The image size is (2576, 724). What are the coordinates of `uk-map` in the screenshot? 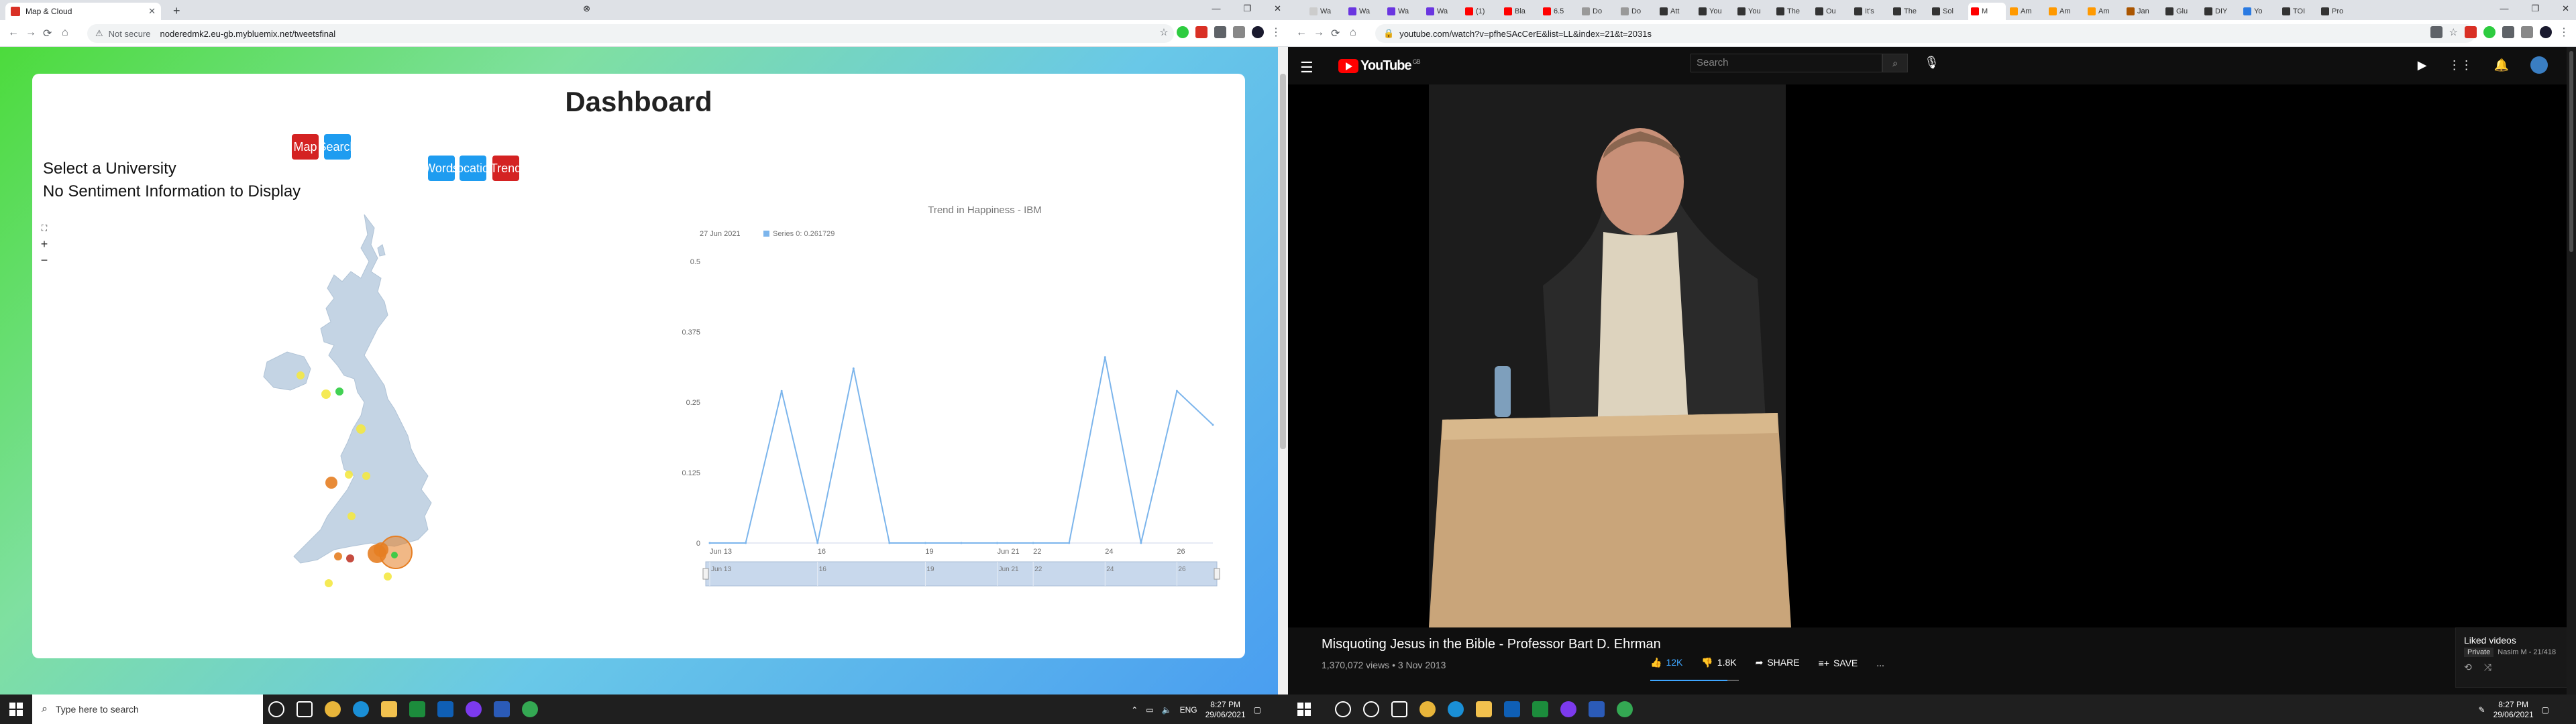 It's located at (354, 402).